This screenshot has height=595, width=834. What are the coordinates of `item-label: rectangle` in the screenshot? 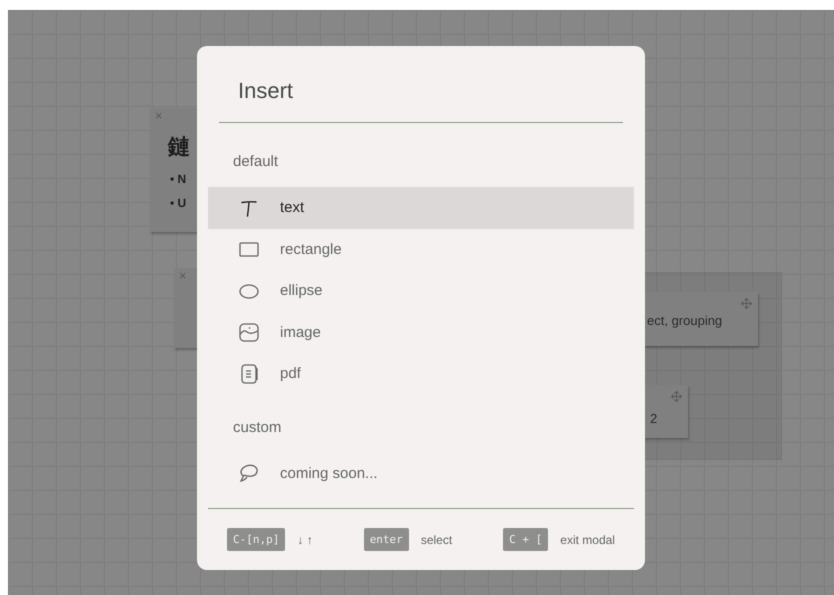 It's located at (311, 249).